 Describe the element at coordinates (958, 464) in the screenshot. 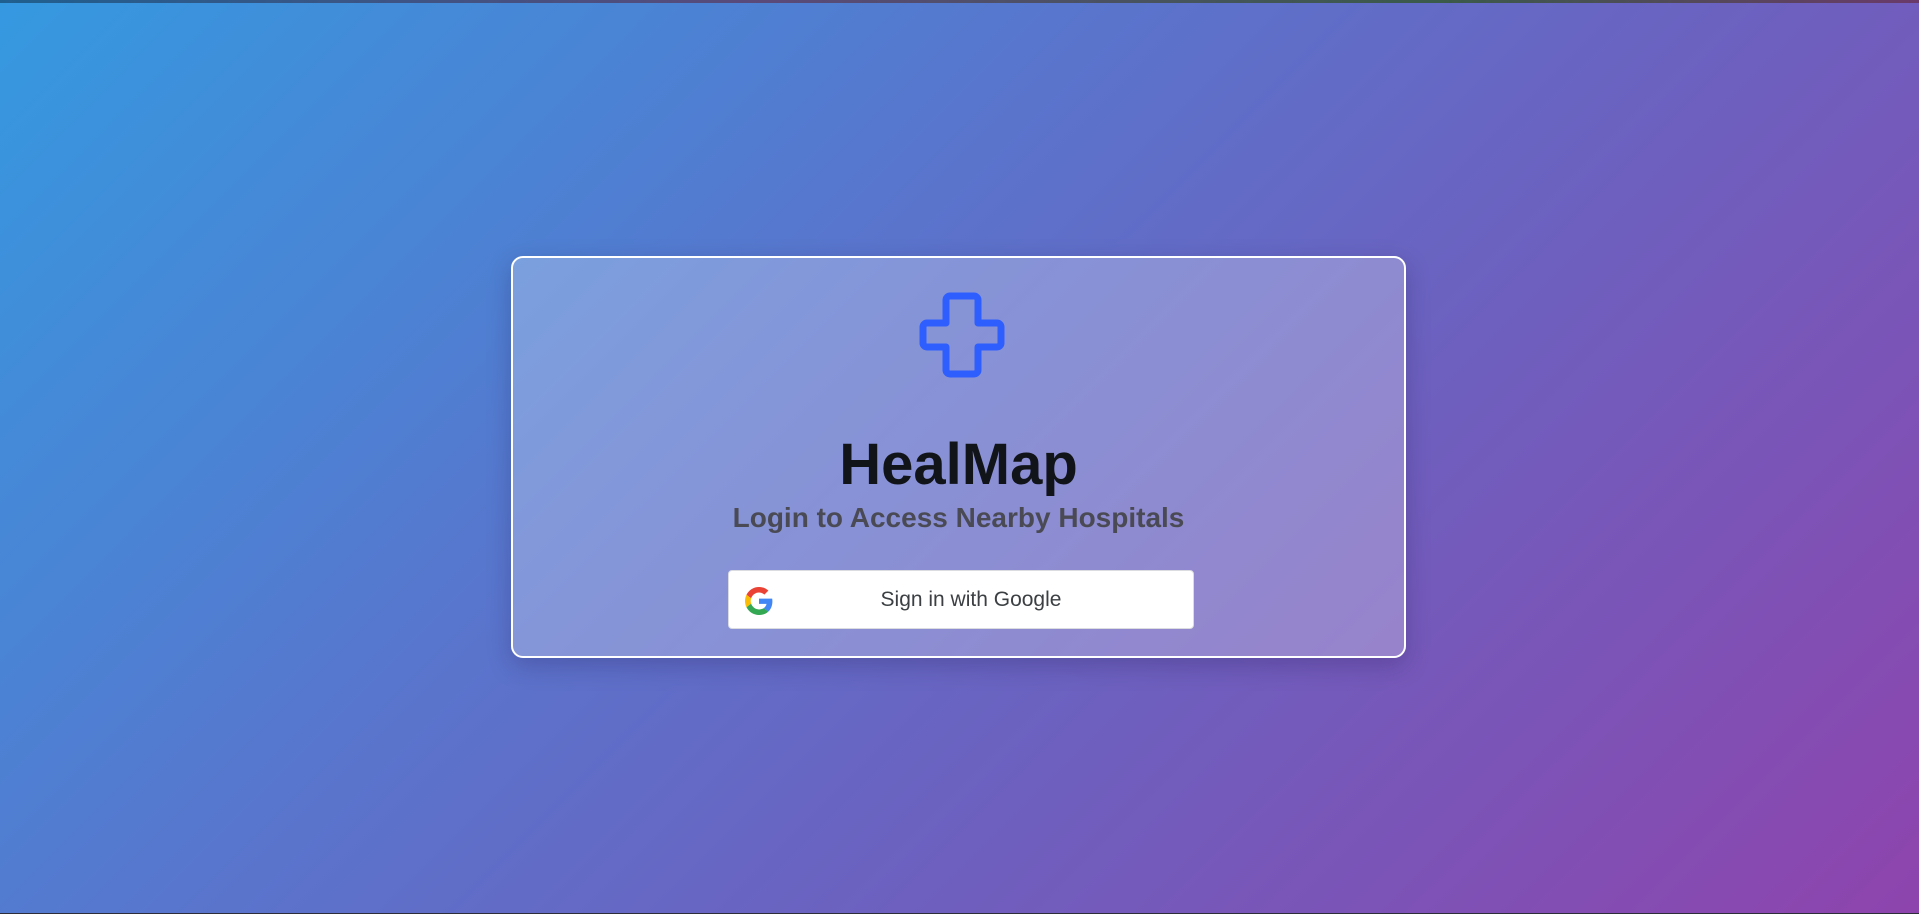

I see `app-title: HealMap` at that location.